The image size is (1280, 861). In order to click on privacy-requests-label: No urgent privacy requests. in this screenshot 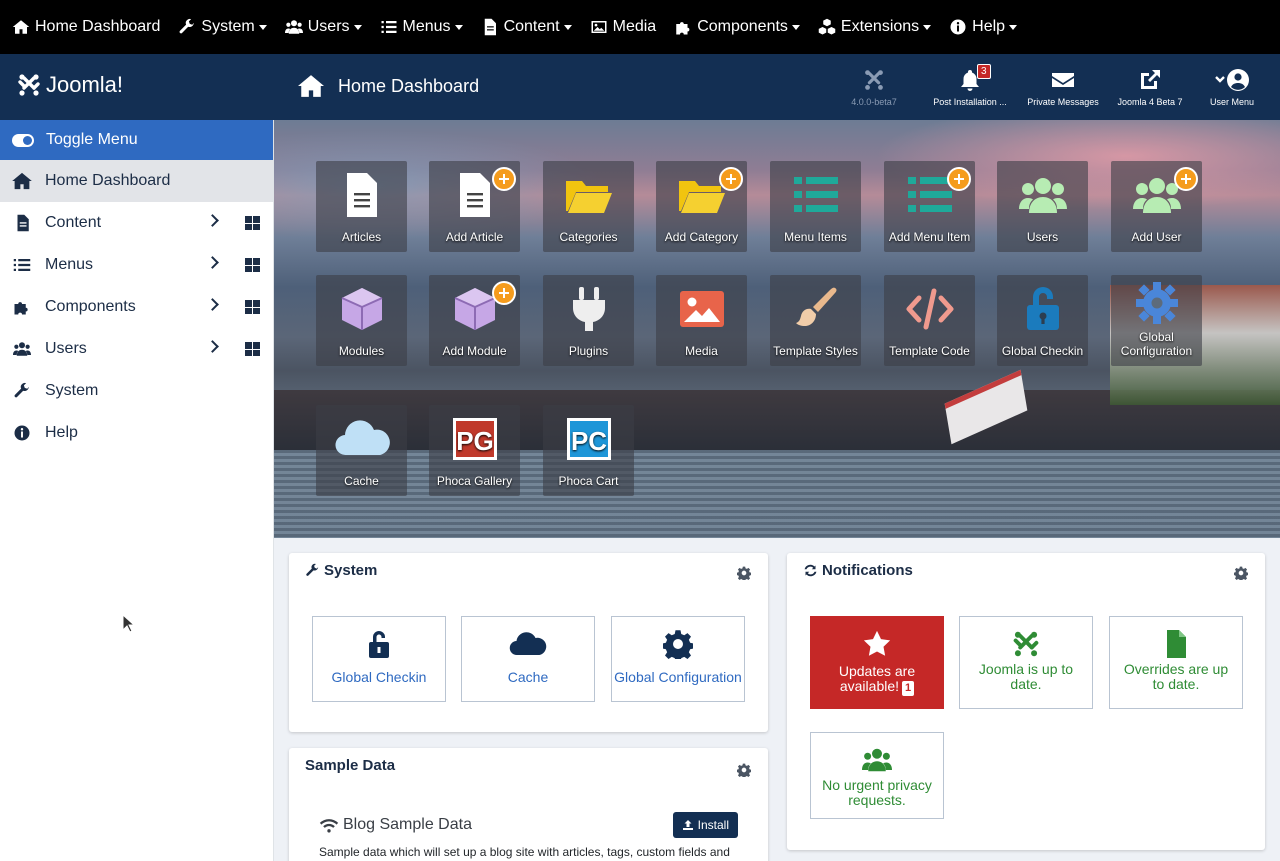, I will do `click(877, 792)`.